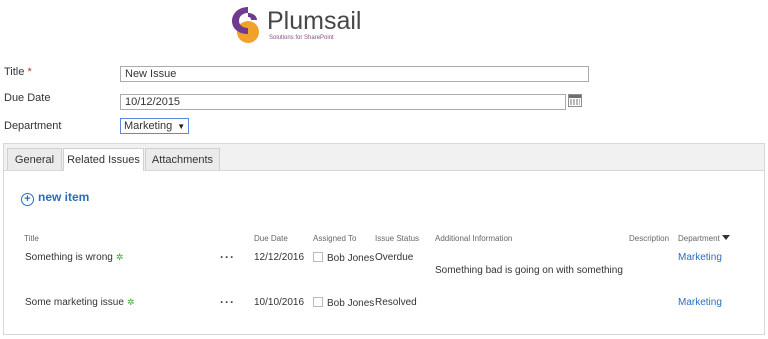 This screenshot has width=768, height=339. What do you see at coordinates (181, 126) in the screenshot?
I see `dropdown-arrow-icon: ▼` at bounding box center [181, 126].